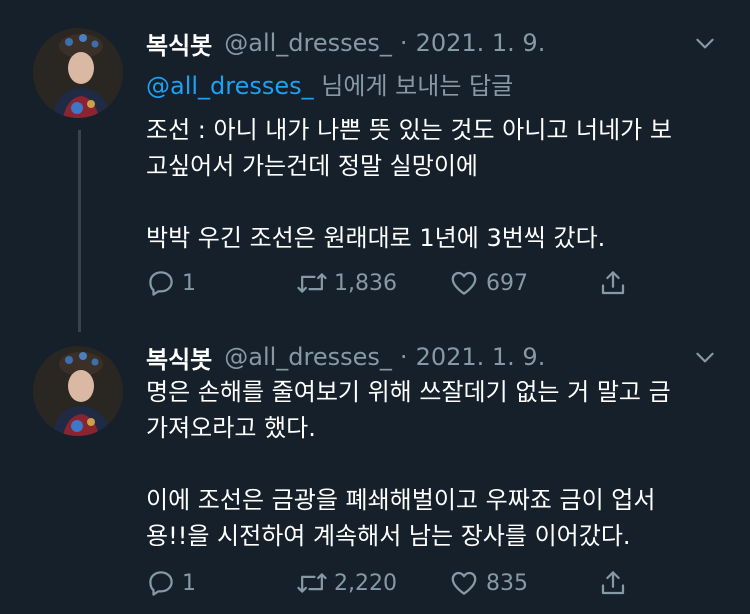  What do you see at coordinates (413, 86) in the screenshot?
I see `reply-suffix: 님에게 보내는 답글` at bounding box center [413, 86].